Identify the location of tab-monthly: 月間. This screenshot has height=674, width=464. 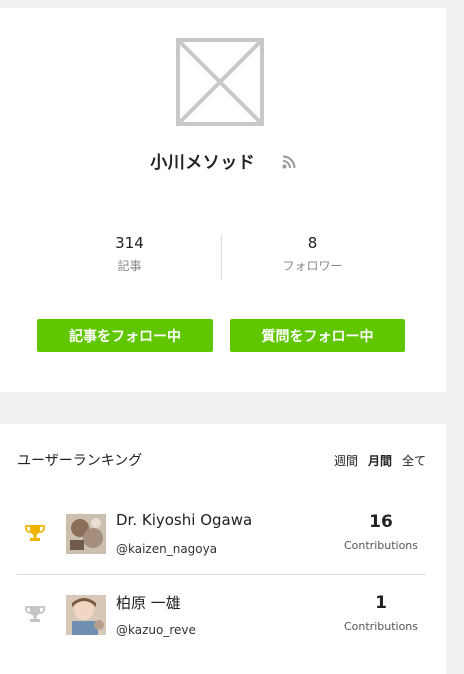
(380, 460).